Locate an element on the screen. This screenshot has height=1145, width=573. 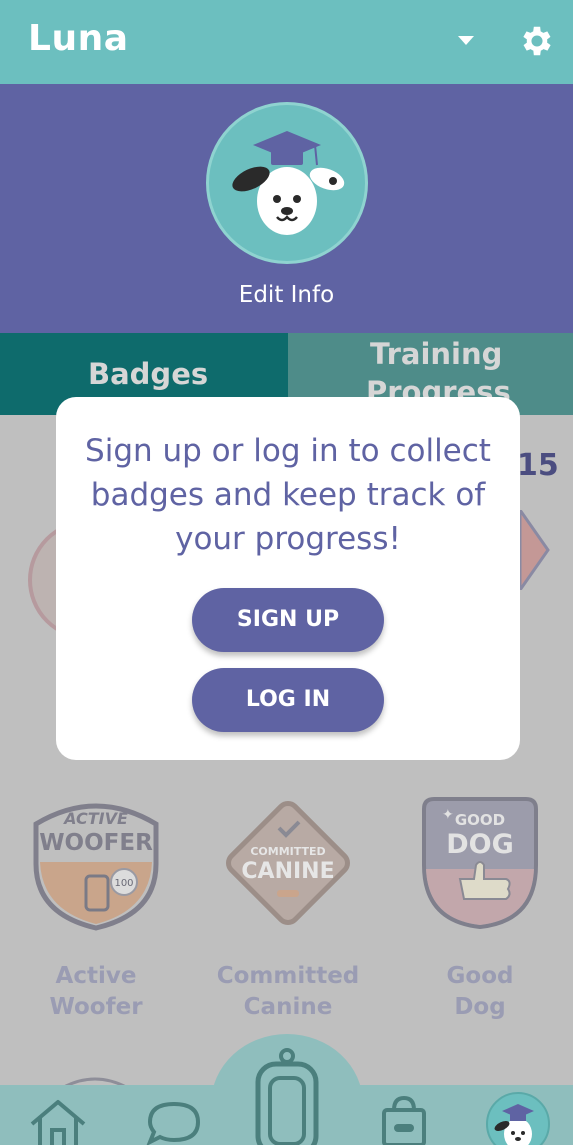
gear-icon is located at coordinates (537, 41).